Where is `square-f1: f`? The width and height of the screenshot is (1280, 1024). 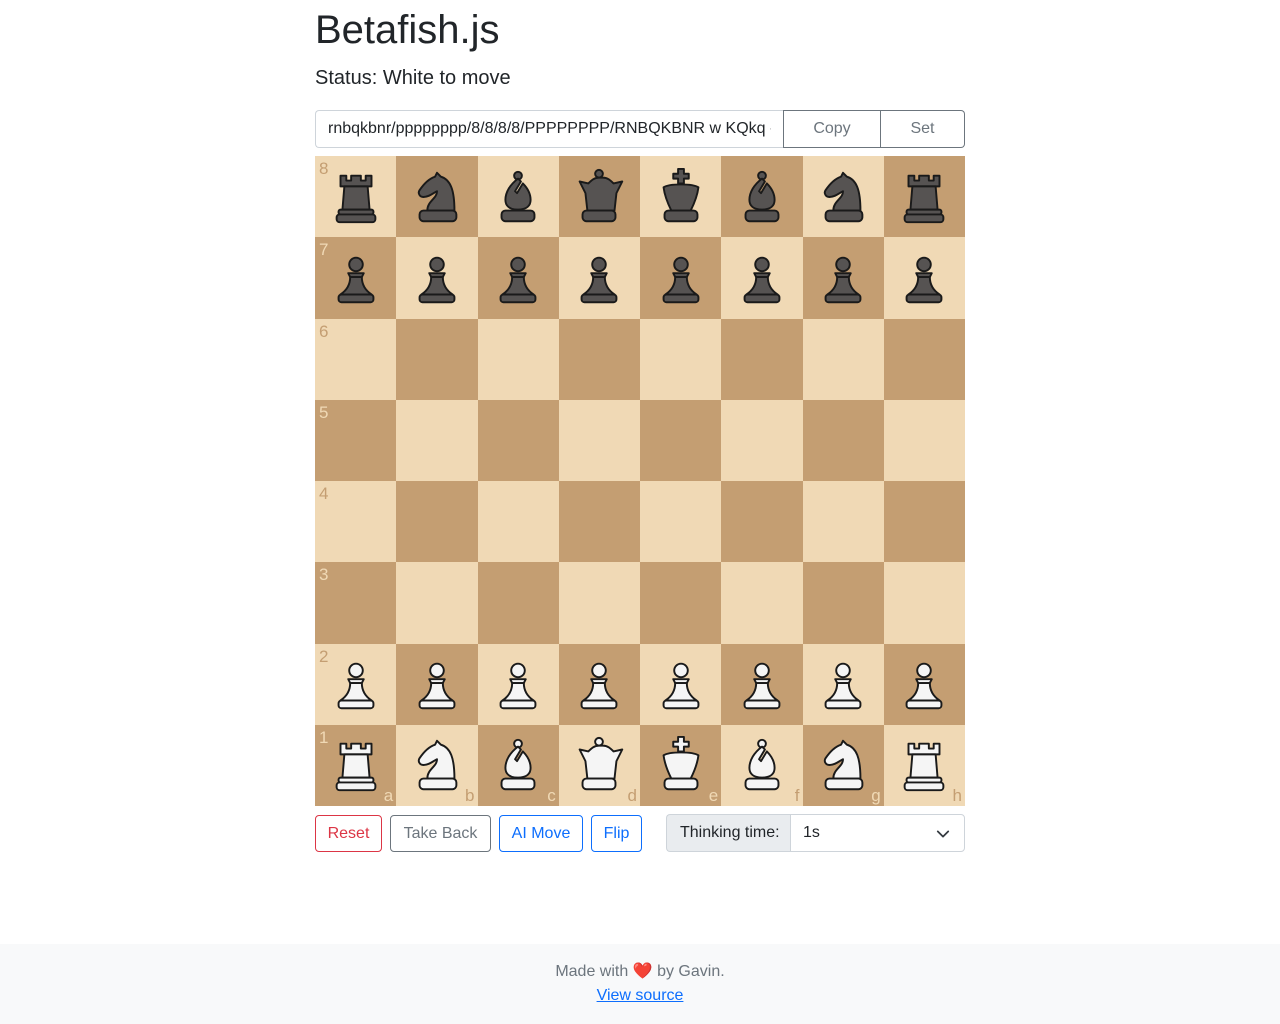
square-f1: f is located at coordinates (762, 765).